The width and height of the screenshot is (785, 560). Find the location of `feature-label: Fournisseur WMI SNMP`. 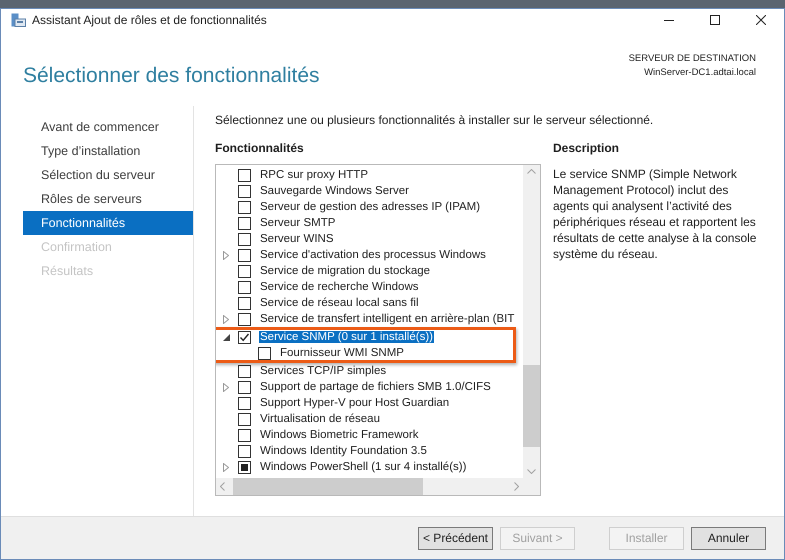

feature-label: Fournisseur WMI SNMP is located at coordinates (342, 353).